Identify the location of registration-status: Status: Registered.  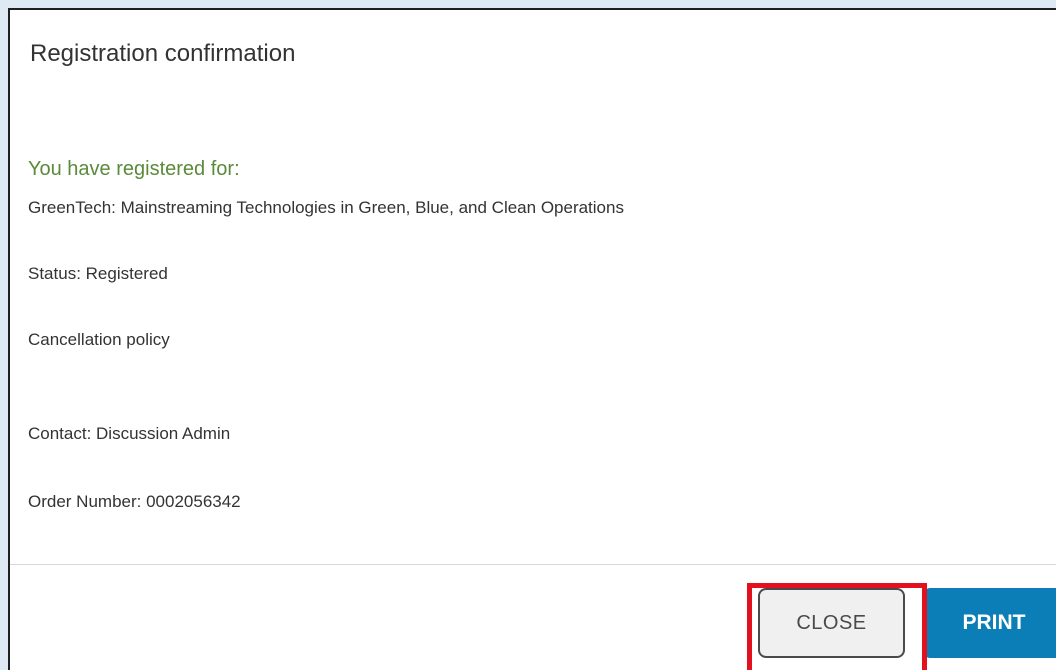
(98, 273).